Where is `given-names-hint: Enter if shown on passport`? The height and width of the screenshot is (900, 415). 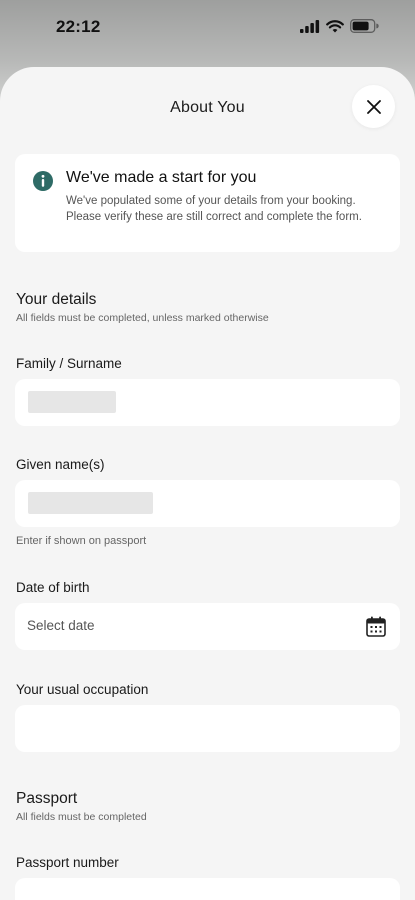 given-names-hint: Enter if shown on passport is located at coordinates (81, 541).